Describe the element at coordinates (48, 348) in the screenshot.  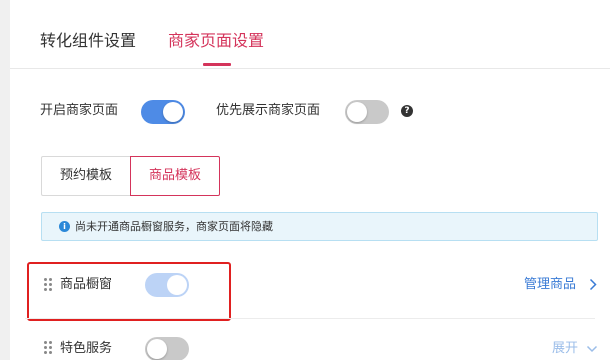
I see `drag-handle-icon` at that location.